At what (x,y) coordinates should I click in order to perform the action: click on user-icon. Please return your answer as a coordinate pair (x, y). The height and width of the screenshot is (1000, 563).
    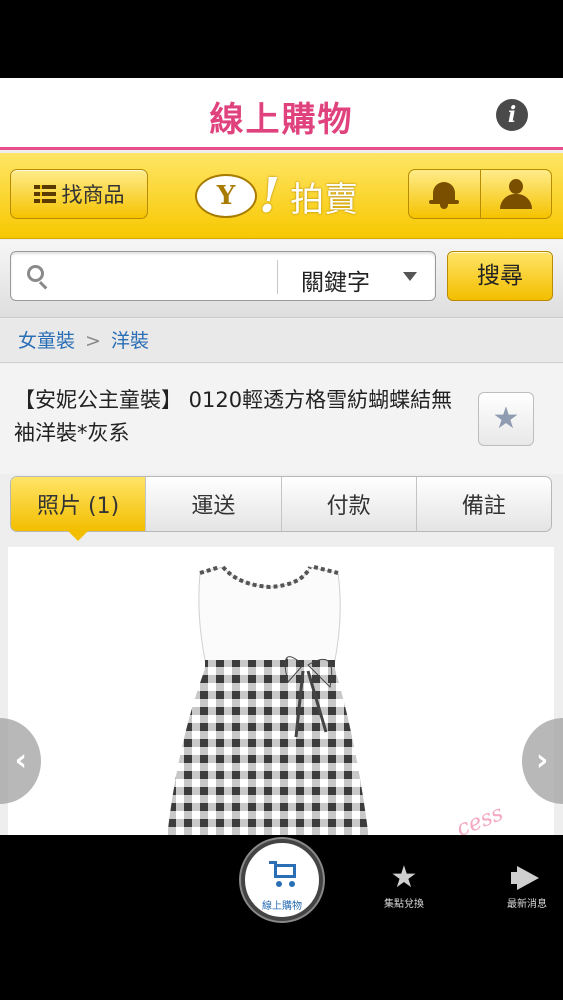
    Looking at the image, I should click on (515, 194).